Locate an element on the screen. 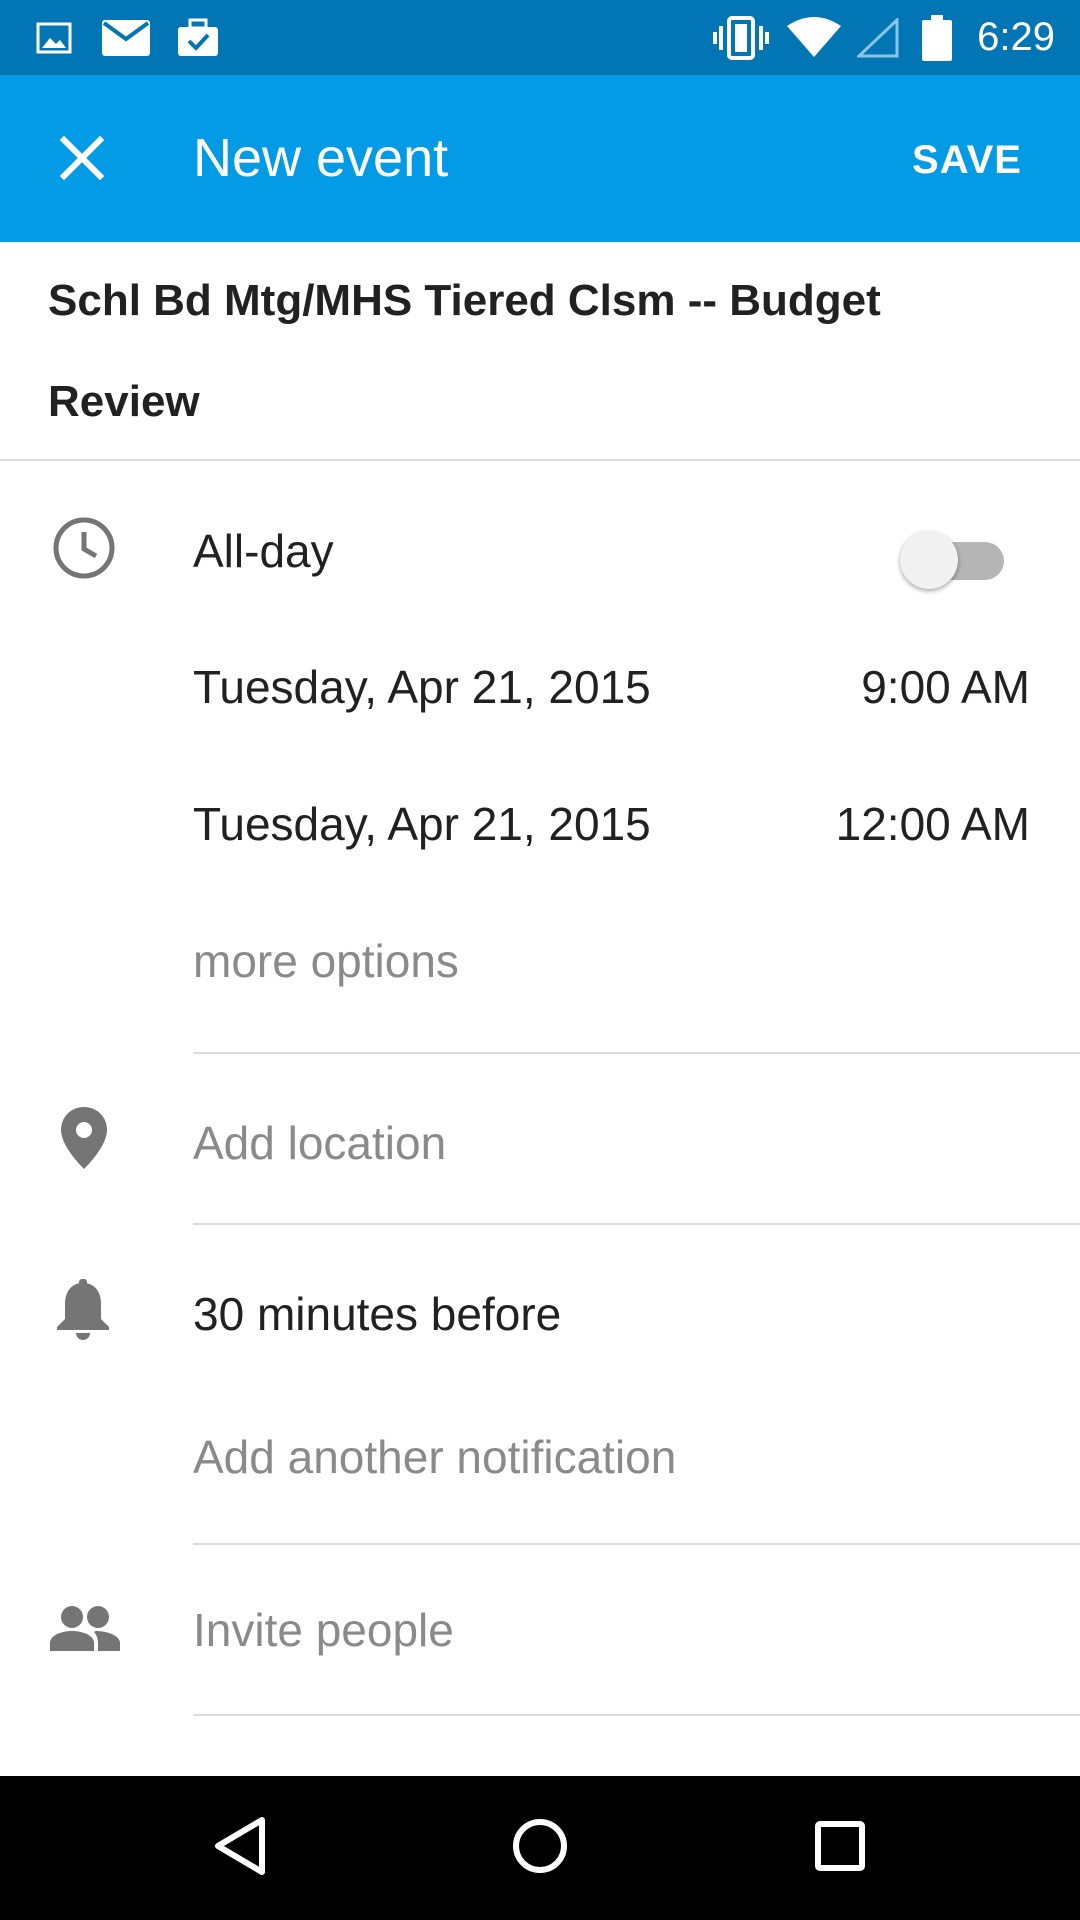 This screenshot has height=1920, width=1080. clock-time: 6:29 is located at coordinates (1016, 37).